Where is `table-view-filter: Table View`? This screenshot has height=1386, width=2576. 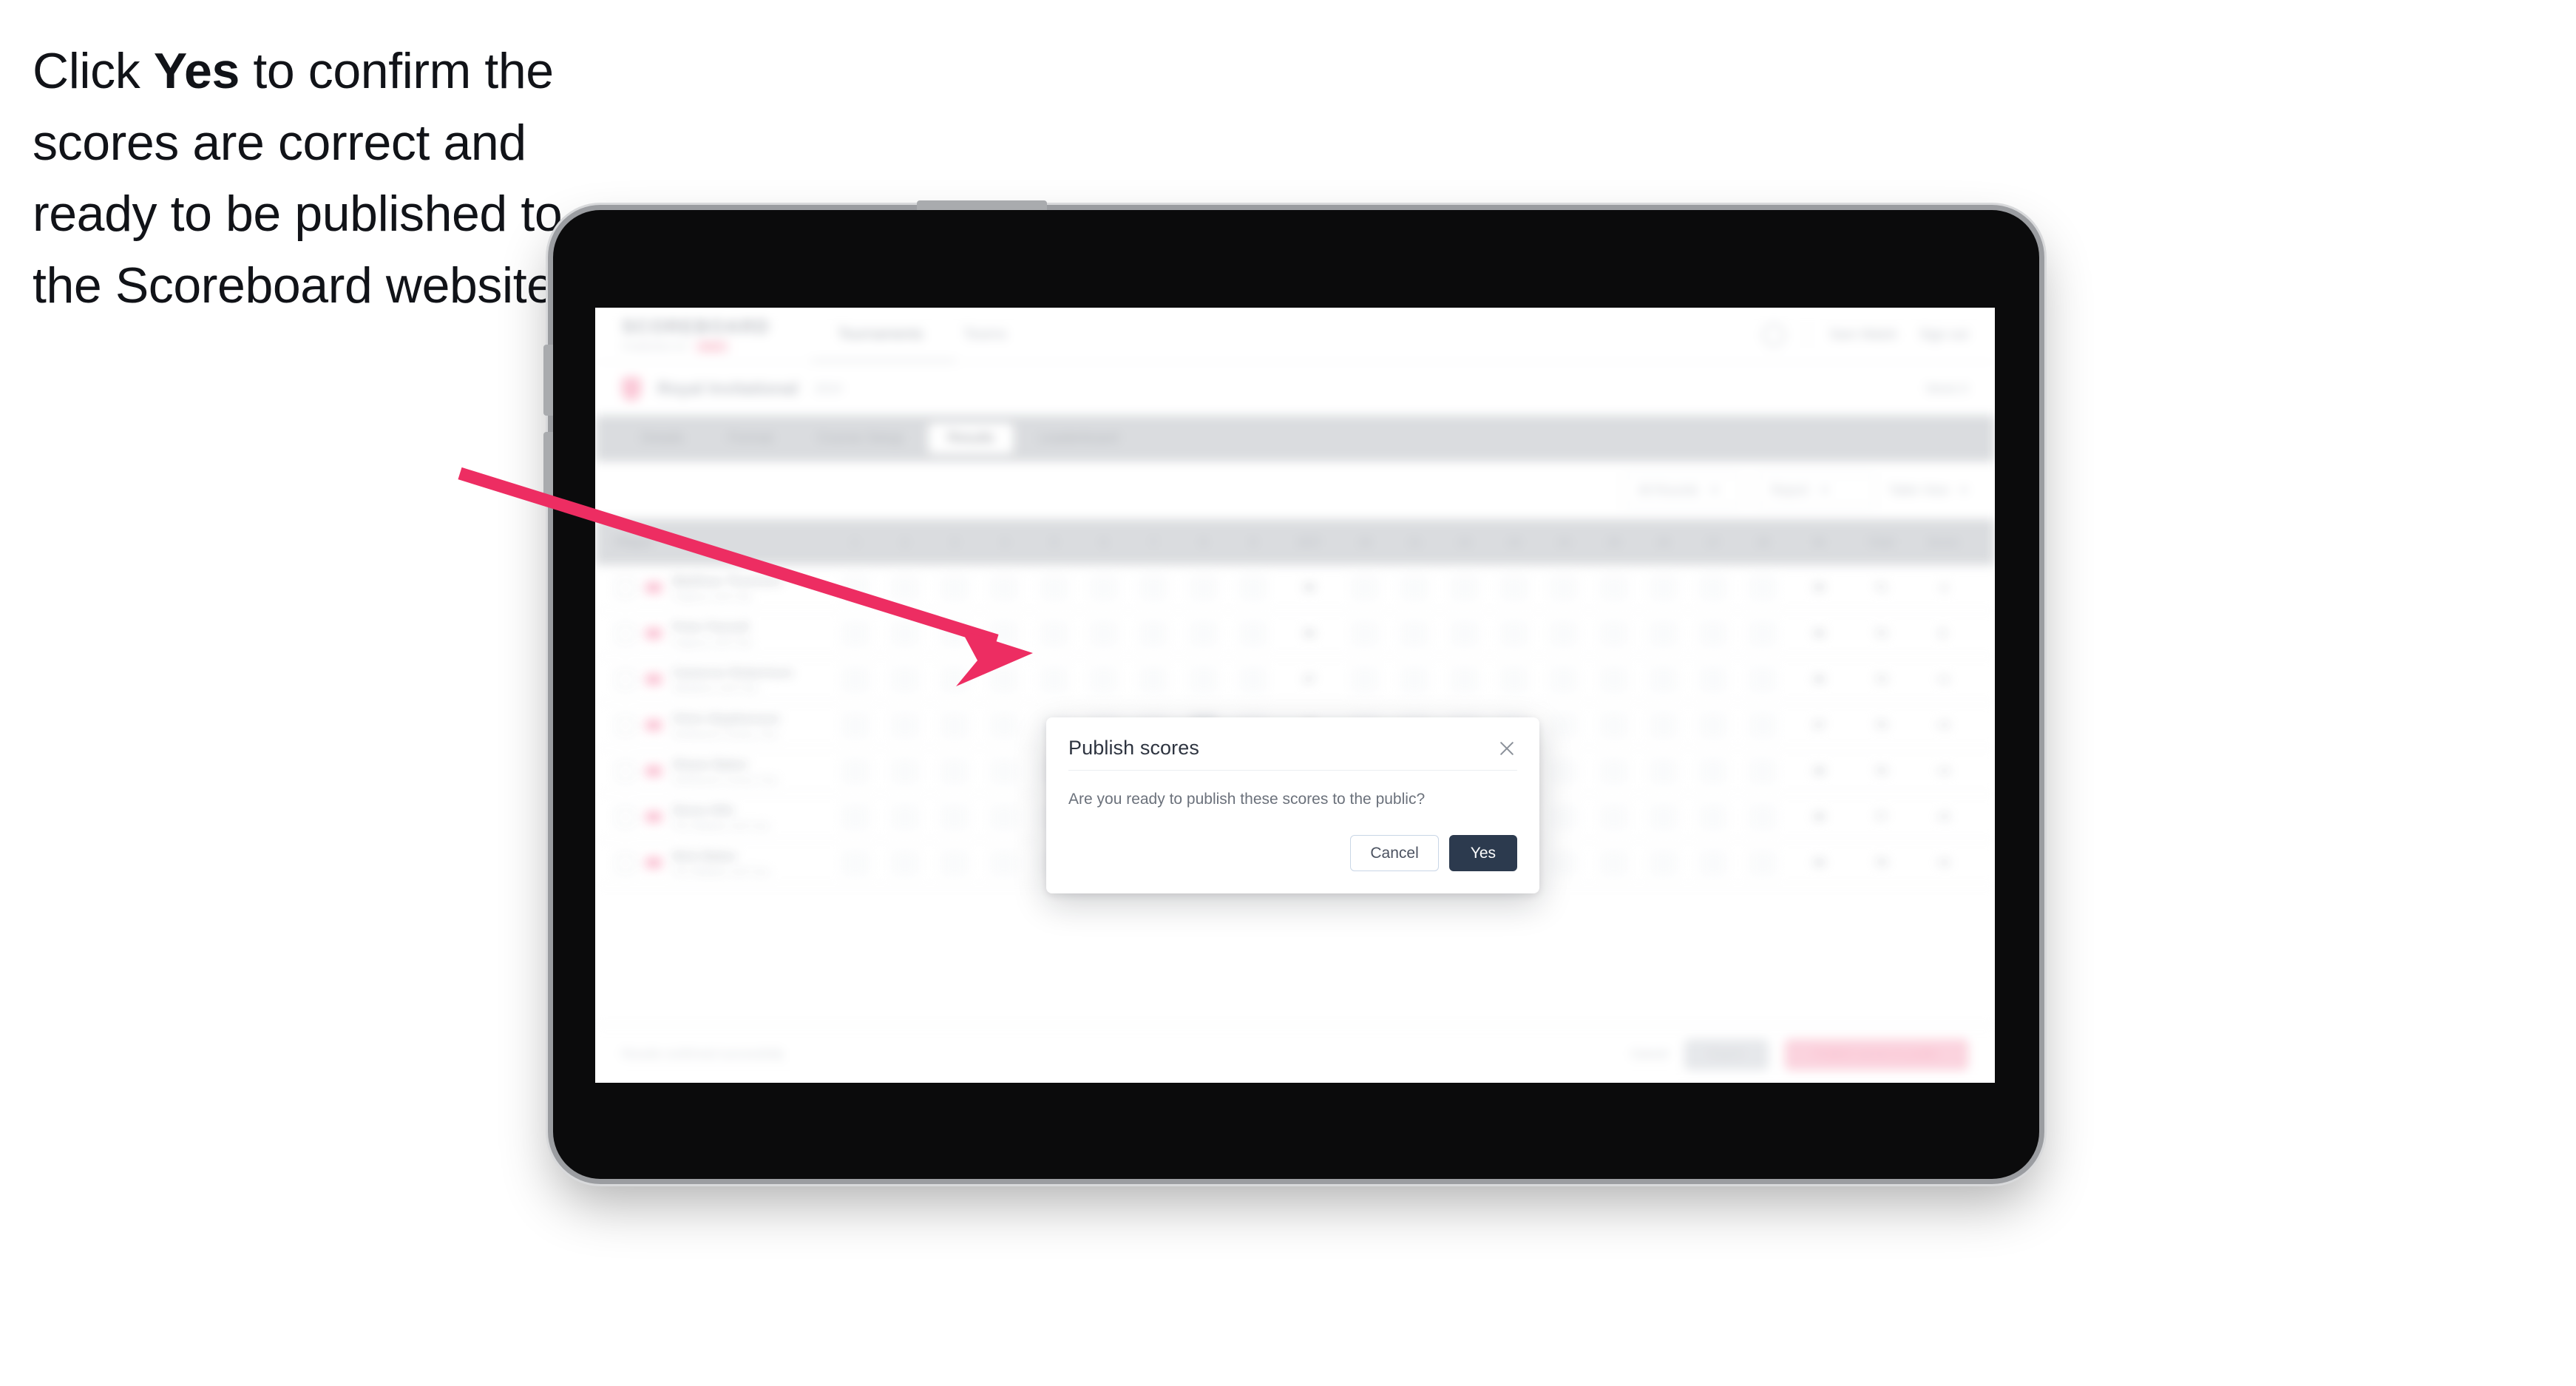 table-view-filter: Table View is located at coordinates (1928, 490).